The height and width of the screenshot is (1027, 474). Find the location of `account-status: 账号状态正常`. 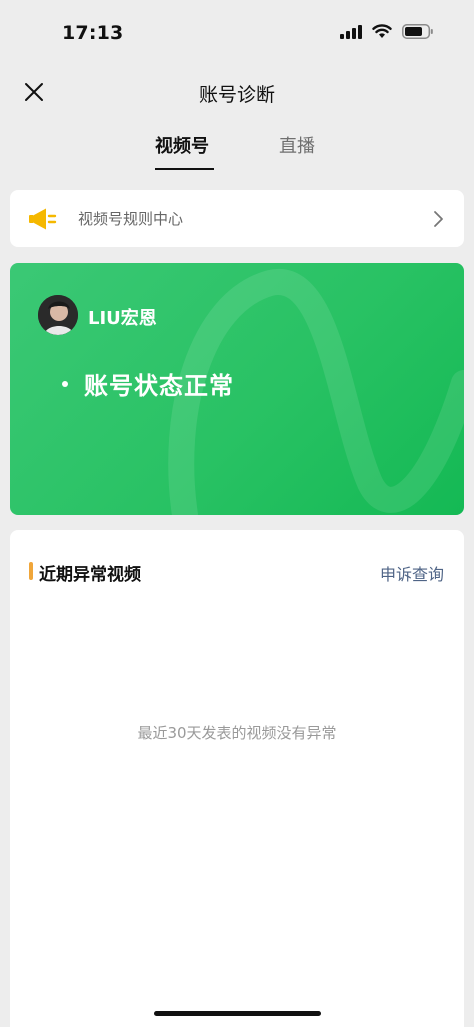

account-status: 账号状态正常 is located at coordinates (148, 383).